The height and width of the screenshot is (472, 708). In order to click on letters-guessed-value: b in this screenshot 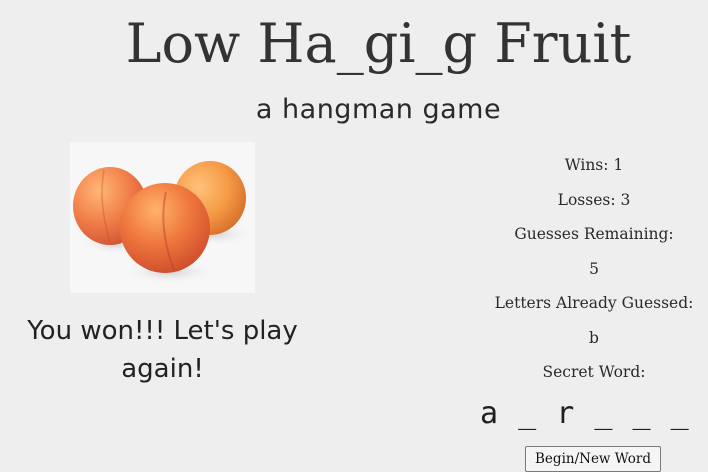, I will do `click(594, 337)`.